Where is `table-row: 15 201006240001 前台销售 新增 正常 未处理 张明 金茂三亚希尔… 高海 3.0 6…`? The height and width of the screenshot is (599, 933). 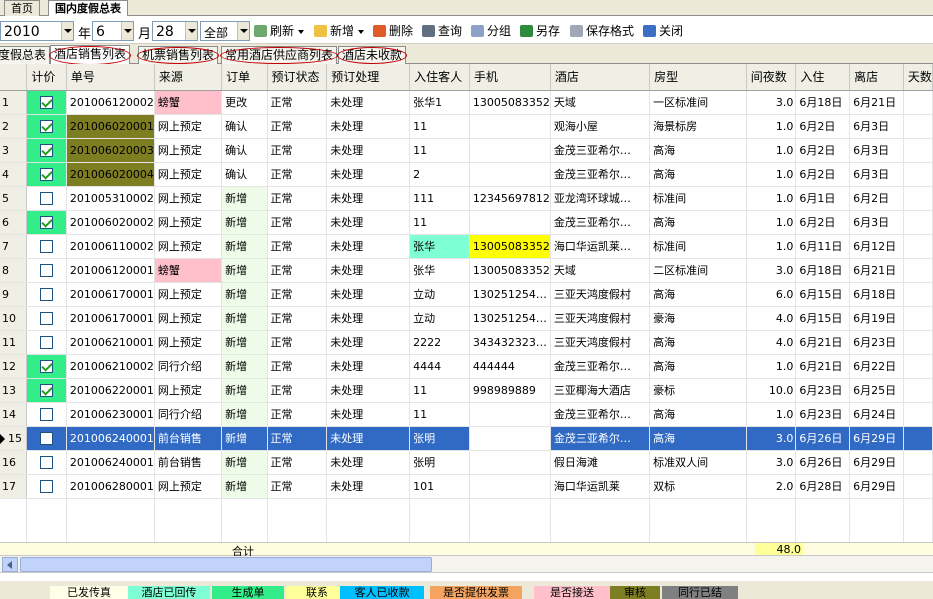 table-row: 15 201006240001 前台销售 新增 正常 未处理 张明 金茂三亚希尔… 高海 3.0 6… is located at coordinates (466, 438).